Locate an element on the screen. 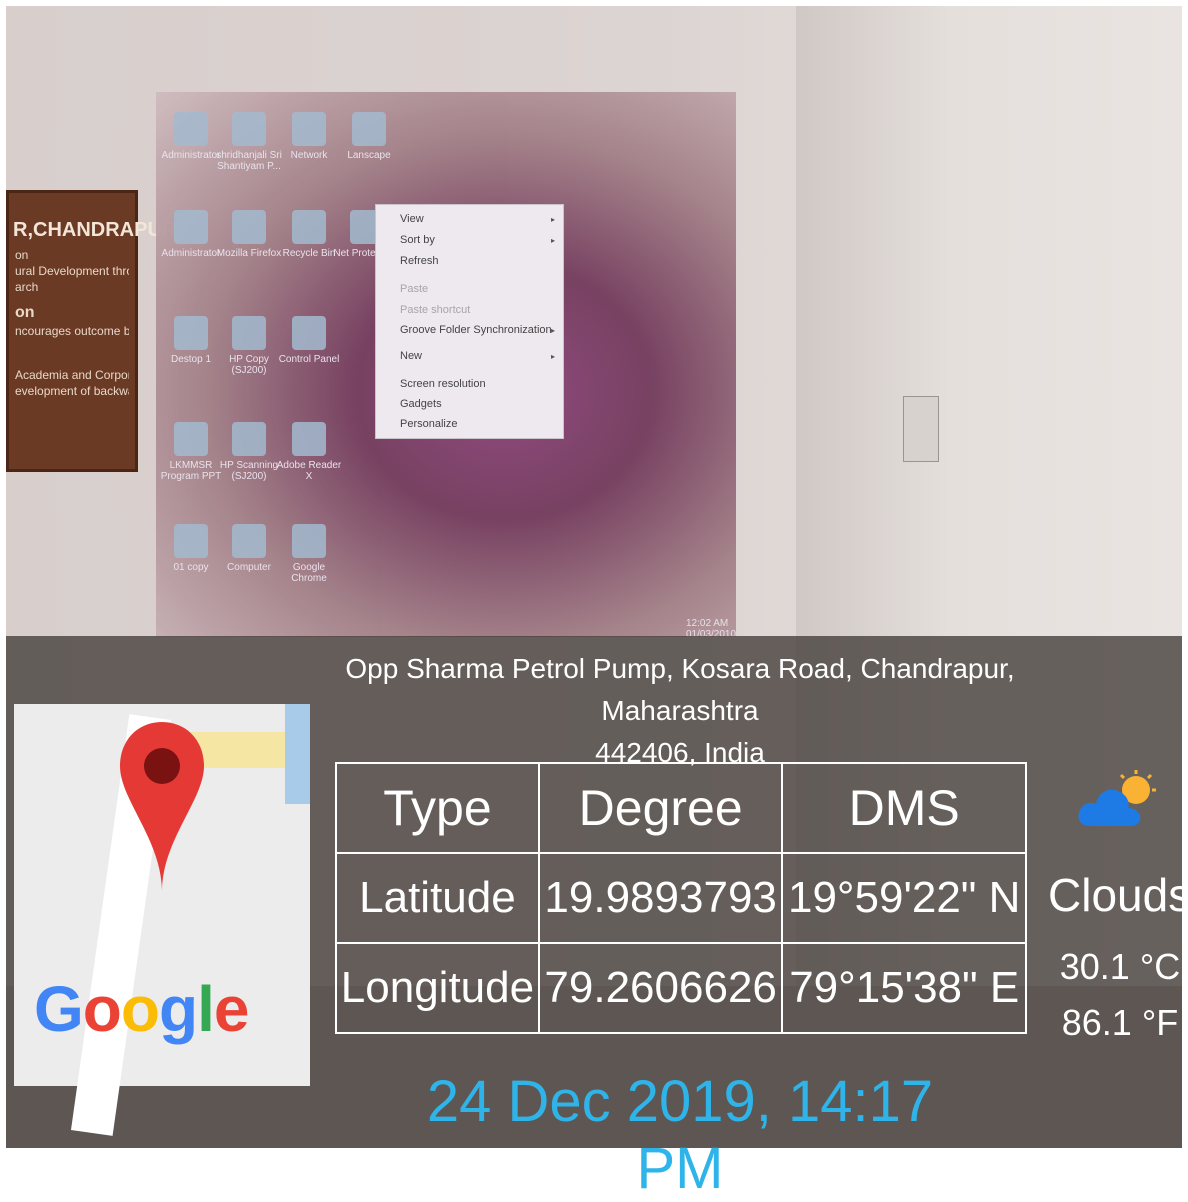 Image resolution: width=1188 pixels, height=1202 pixels. context-menu-item: Personalize is located at coordinates (428, 424).